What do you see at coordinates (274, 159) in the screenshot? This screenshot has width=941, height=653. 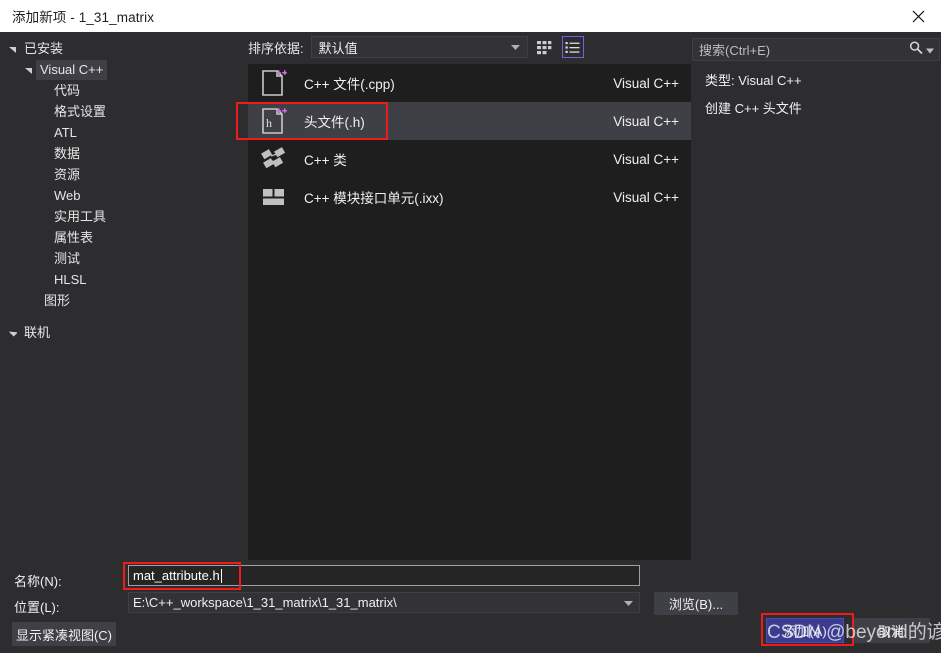 I see `cpp-class-icon` at bounding box center [274, 159].